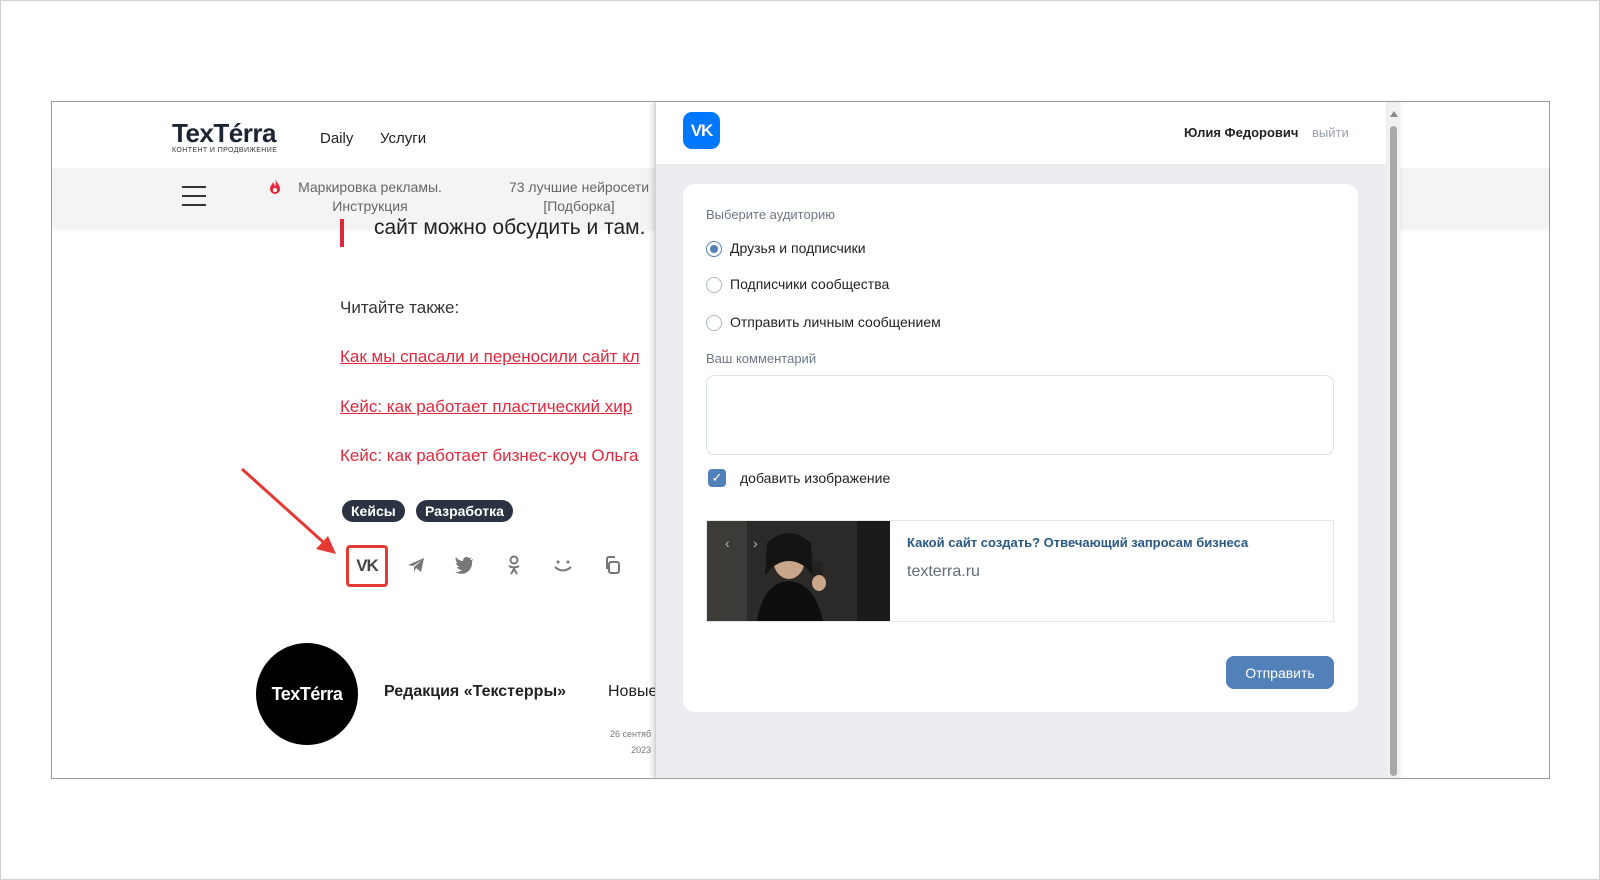 The width and height of the screenshot is (1600, 880). What do you see at coordinates (727, 543) in the screenshot?
I see `preview-prev-icon: ‹` at bounding box center [727, 543].